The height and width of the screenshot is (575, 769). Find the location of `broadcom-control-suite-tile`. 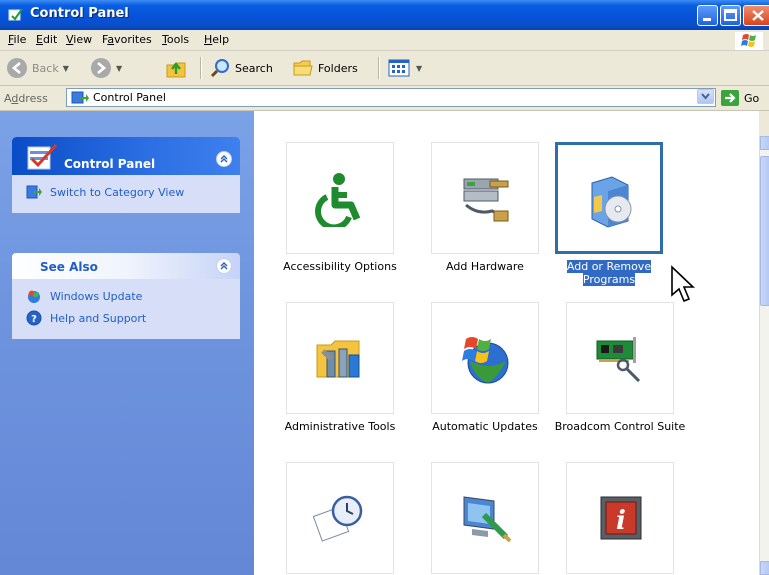

broadcom-control-suite-tile is located at coordinates (620, 358).